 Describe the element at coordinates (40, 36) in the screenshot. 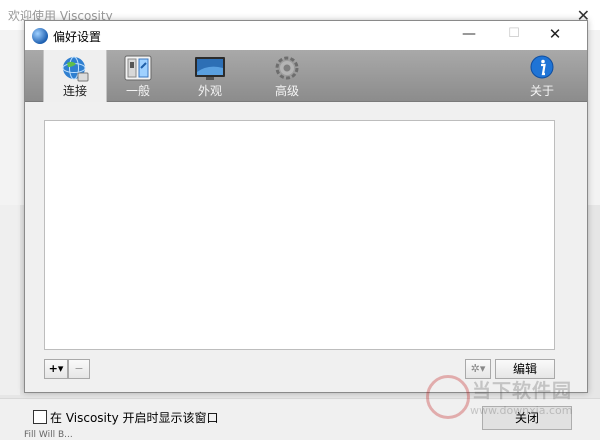

I see `viscosity-app-icon` at that location.